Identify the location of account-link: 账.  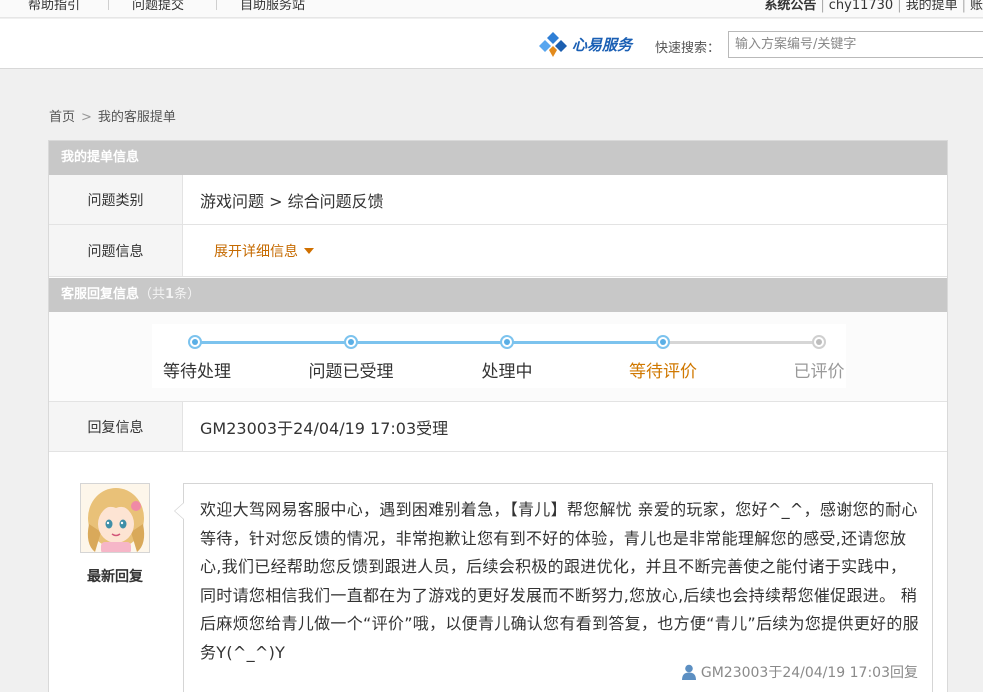
(976, 6).